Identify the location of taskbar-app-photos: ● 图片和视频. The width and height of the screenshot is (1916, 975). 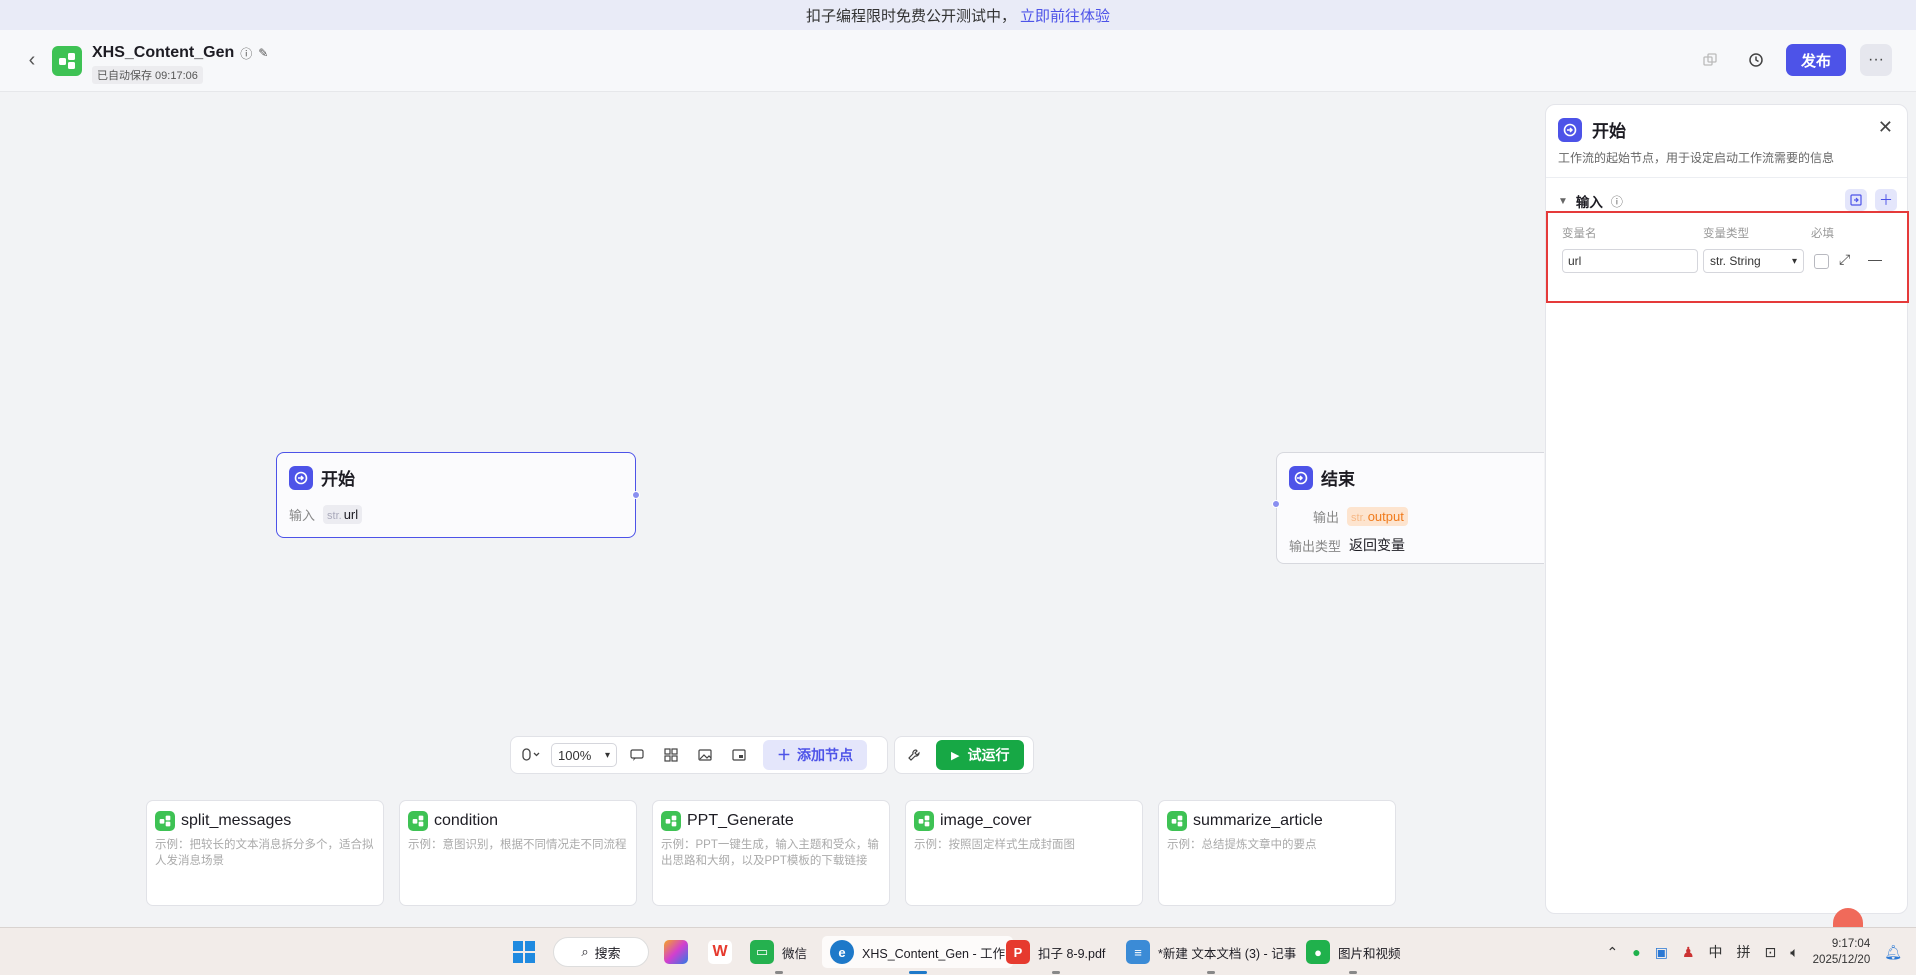
(1353, 955).